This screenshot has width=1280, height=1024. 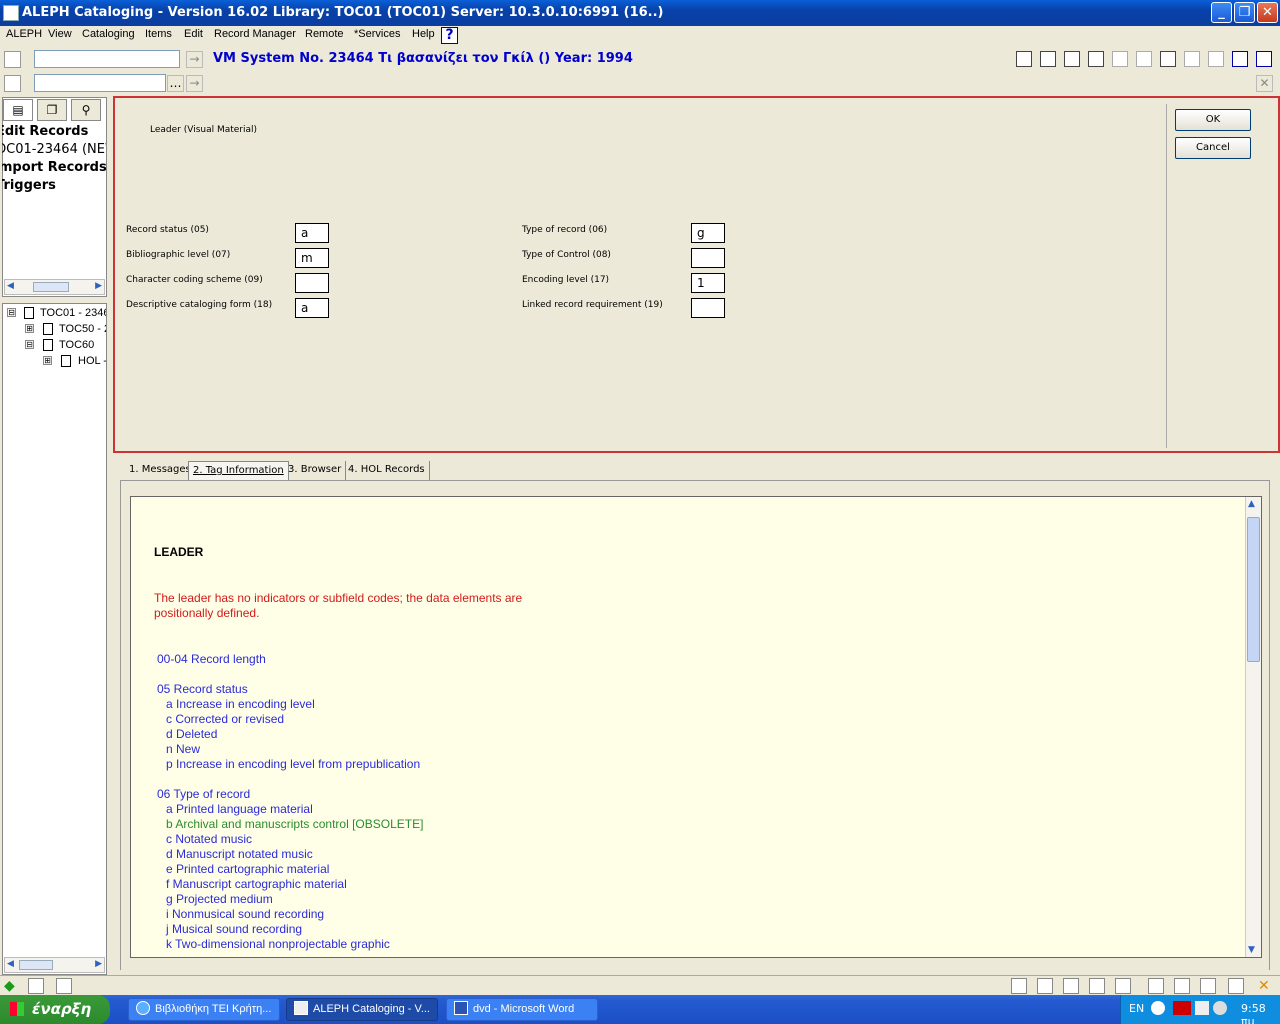 I want to click on tree-icon, so click(x=1048, y=59).